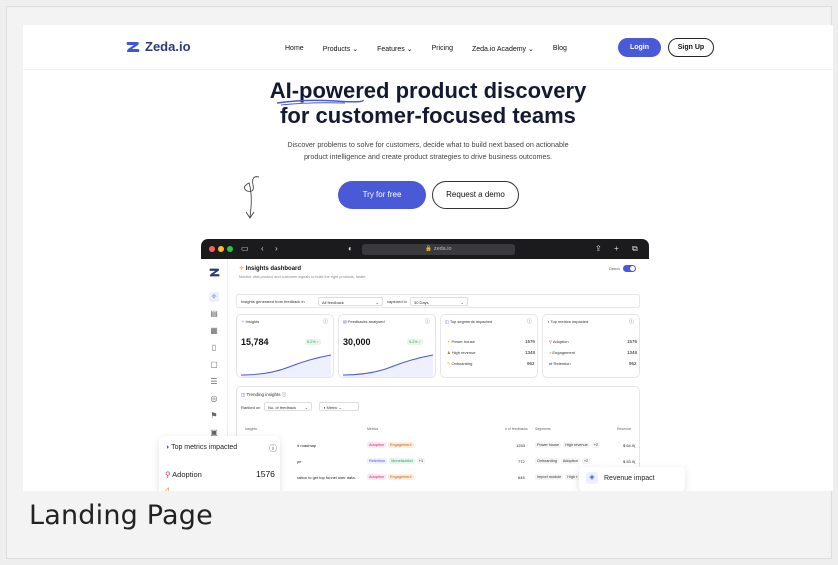 The height and width of the screenshot is (565, 838). What do you see at coordinates (388, 365) in the screenshot?
I see `feedbacks-trend-chart` at bounding box center [388, 365].